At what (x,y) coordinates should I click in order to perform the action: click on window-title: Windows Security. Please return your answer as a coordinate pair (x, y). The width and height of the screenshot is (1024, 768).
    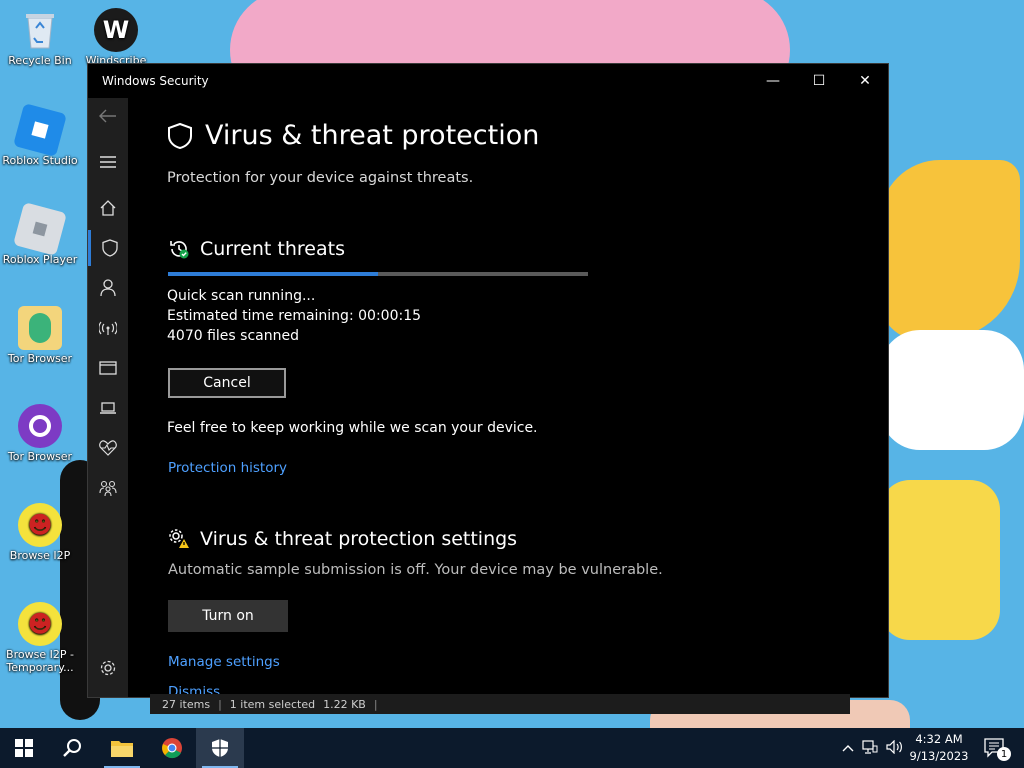
    Looking at the image, I should click on (155, 81).